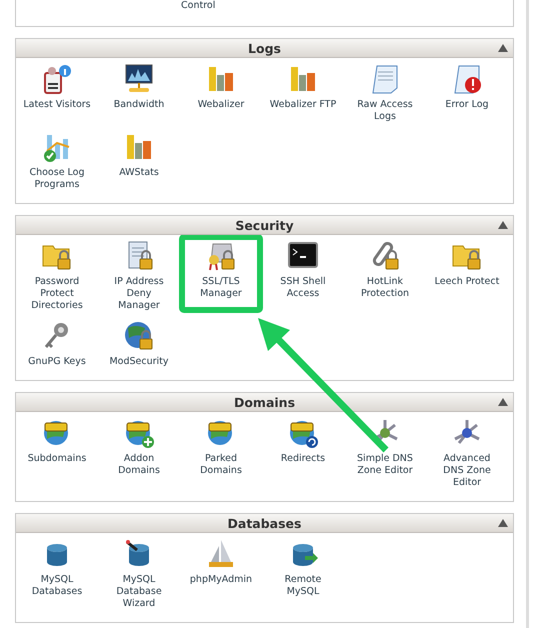 This screenshot has height=628, width=541. What do you see at coordinates (221, 574) in the screenshot?
I see `tool-link: phpMyAdmin` at bounding box center [221, 574].